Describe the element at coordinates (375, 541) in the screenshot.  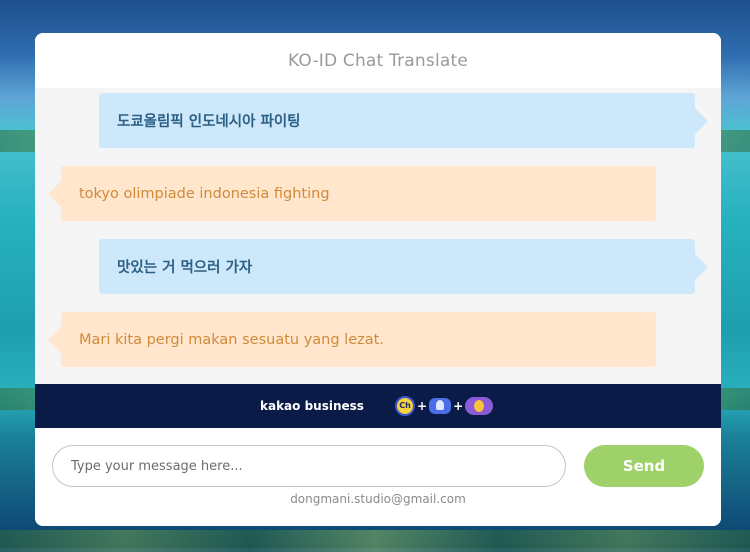
I see `background-island` at that location.